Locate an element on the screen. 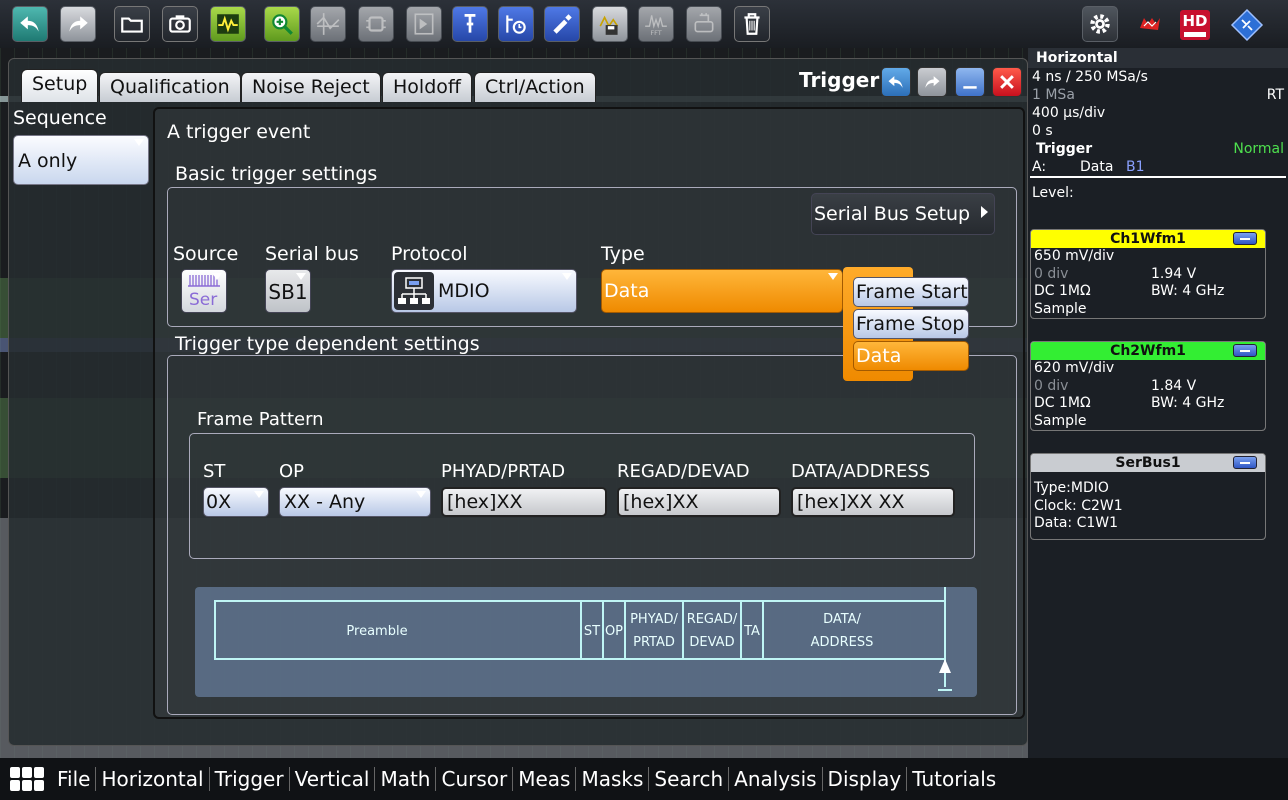  menu-vertical: Vertical is located at coordinates (331, 779).